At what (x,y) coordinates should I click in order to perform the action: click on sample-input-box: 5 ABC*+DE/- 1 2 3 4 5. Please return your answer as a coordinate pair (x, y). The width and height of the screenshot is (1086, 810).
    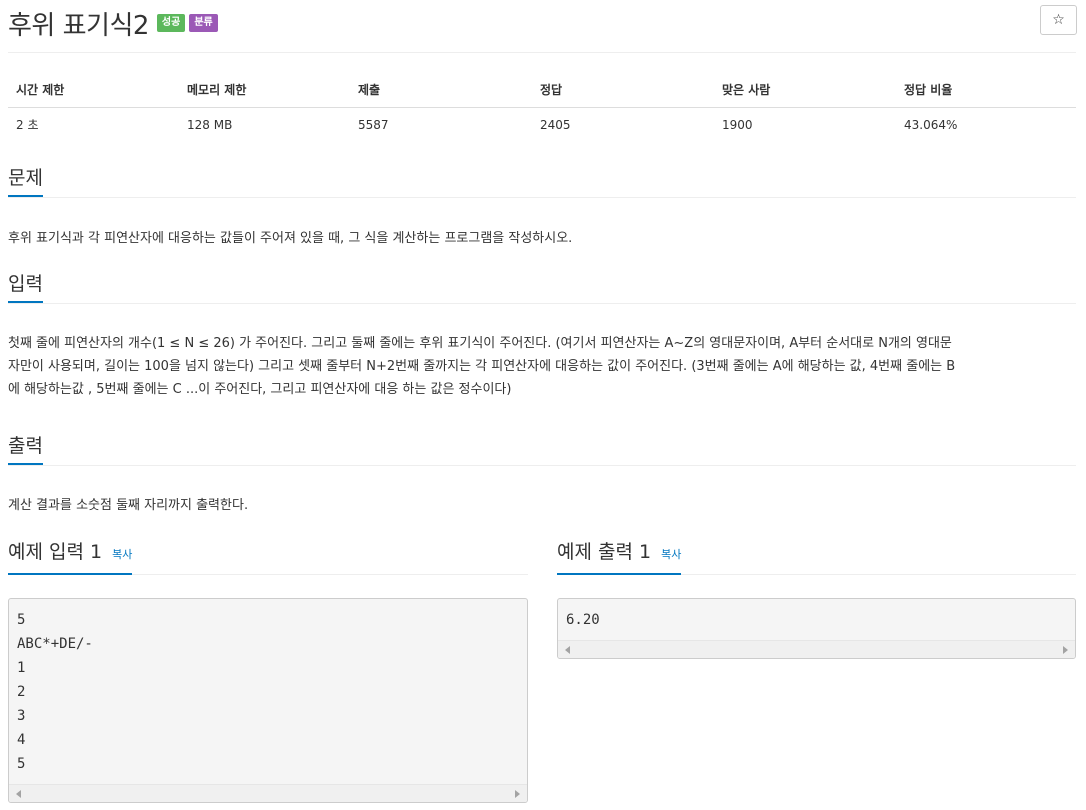
    Looking at the image, I should click on (268, 700).